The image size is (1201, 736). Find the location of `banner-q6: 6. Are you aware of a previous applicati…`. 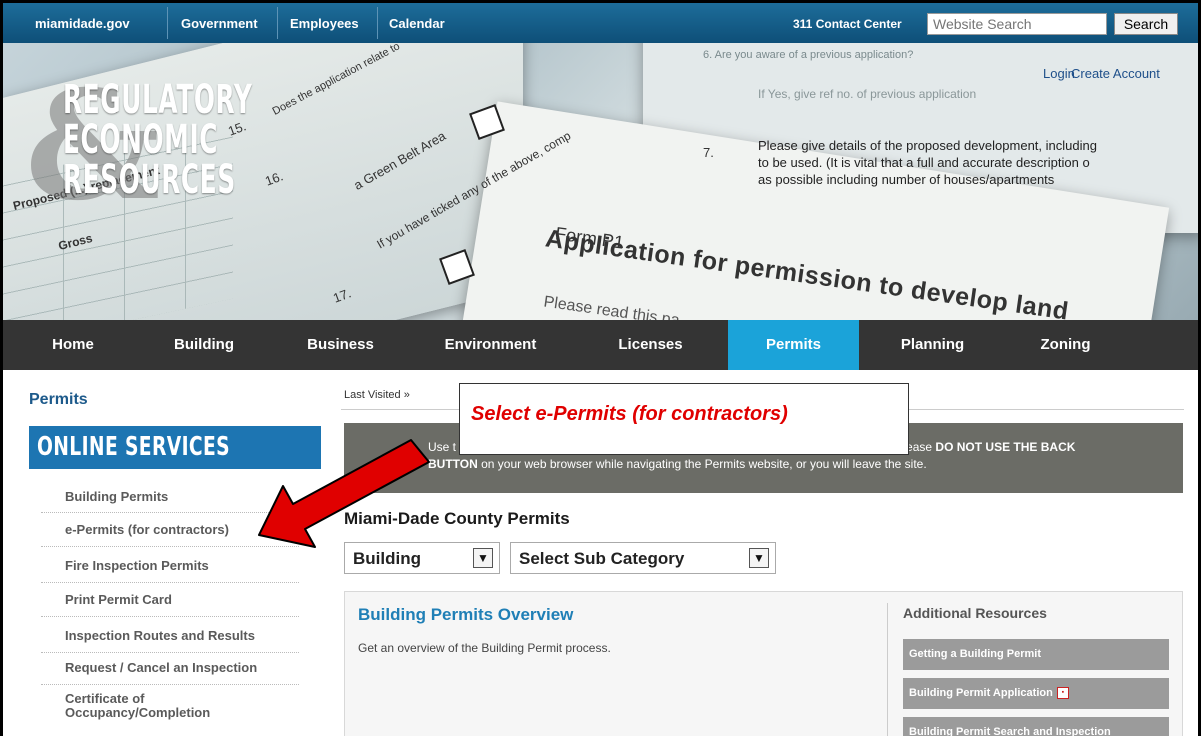

banner-q6: 6. Are you aware of a previous applicati… is located at coordinates (808, 55).